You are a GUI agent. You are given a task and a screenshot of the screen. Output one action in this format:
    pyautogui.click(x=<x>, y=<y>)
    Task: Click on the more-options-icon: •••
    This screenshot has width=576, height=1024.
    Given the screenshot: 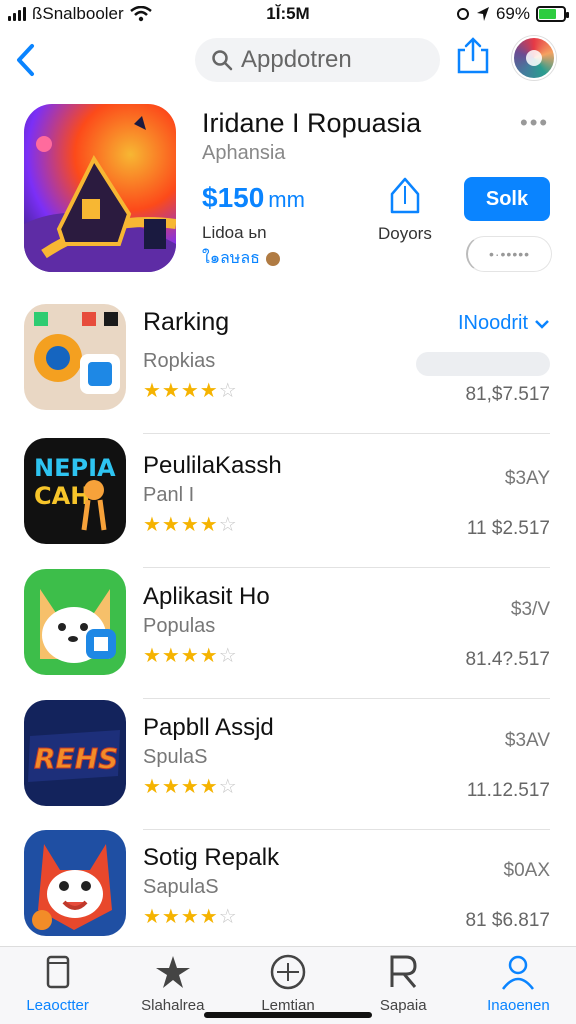 What is the action you would take?
    pyautogui.click(x=534, y=123)
    